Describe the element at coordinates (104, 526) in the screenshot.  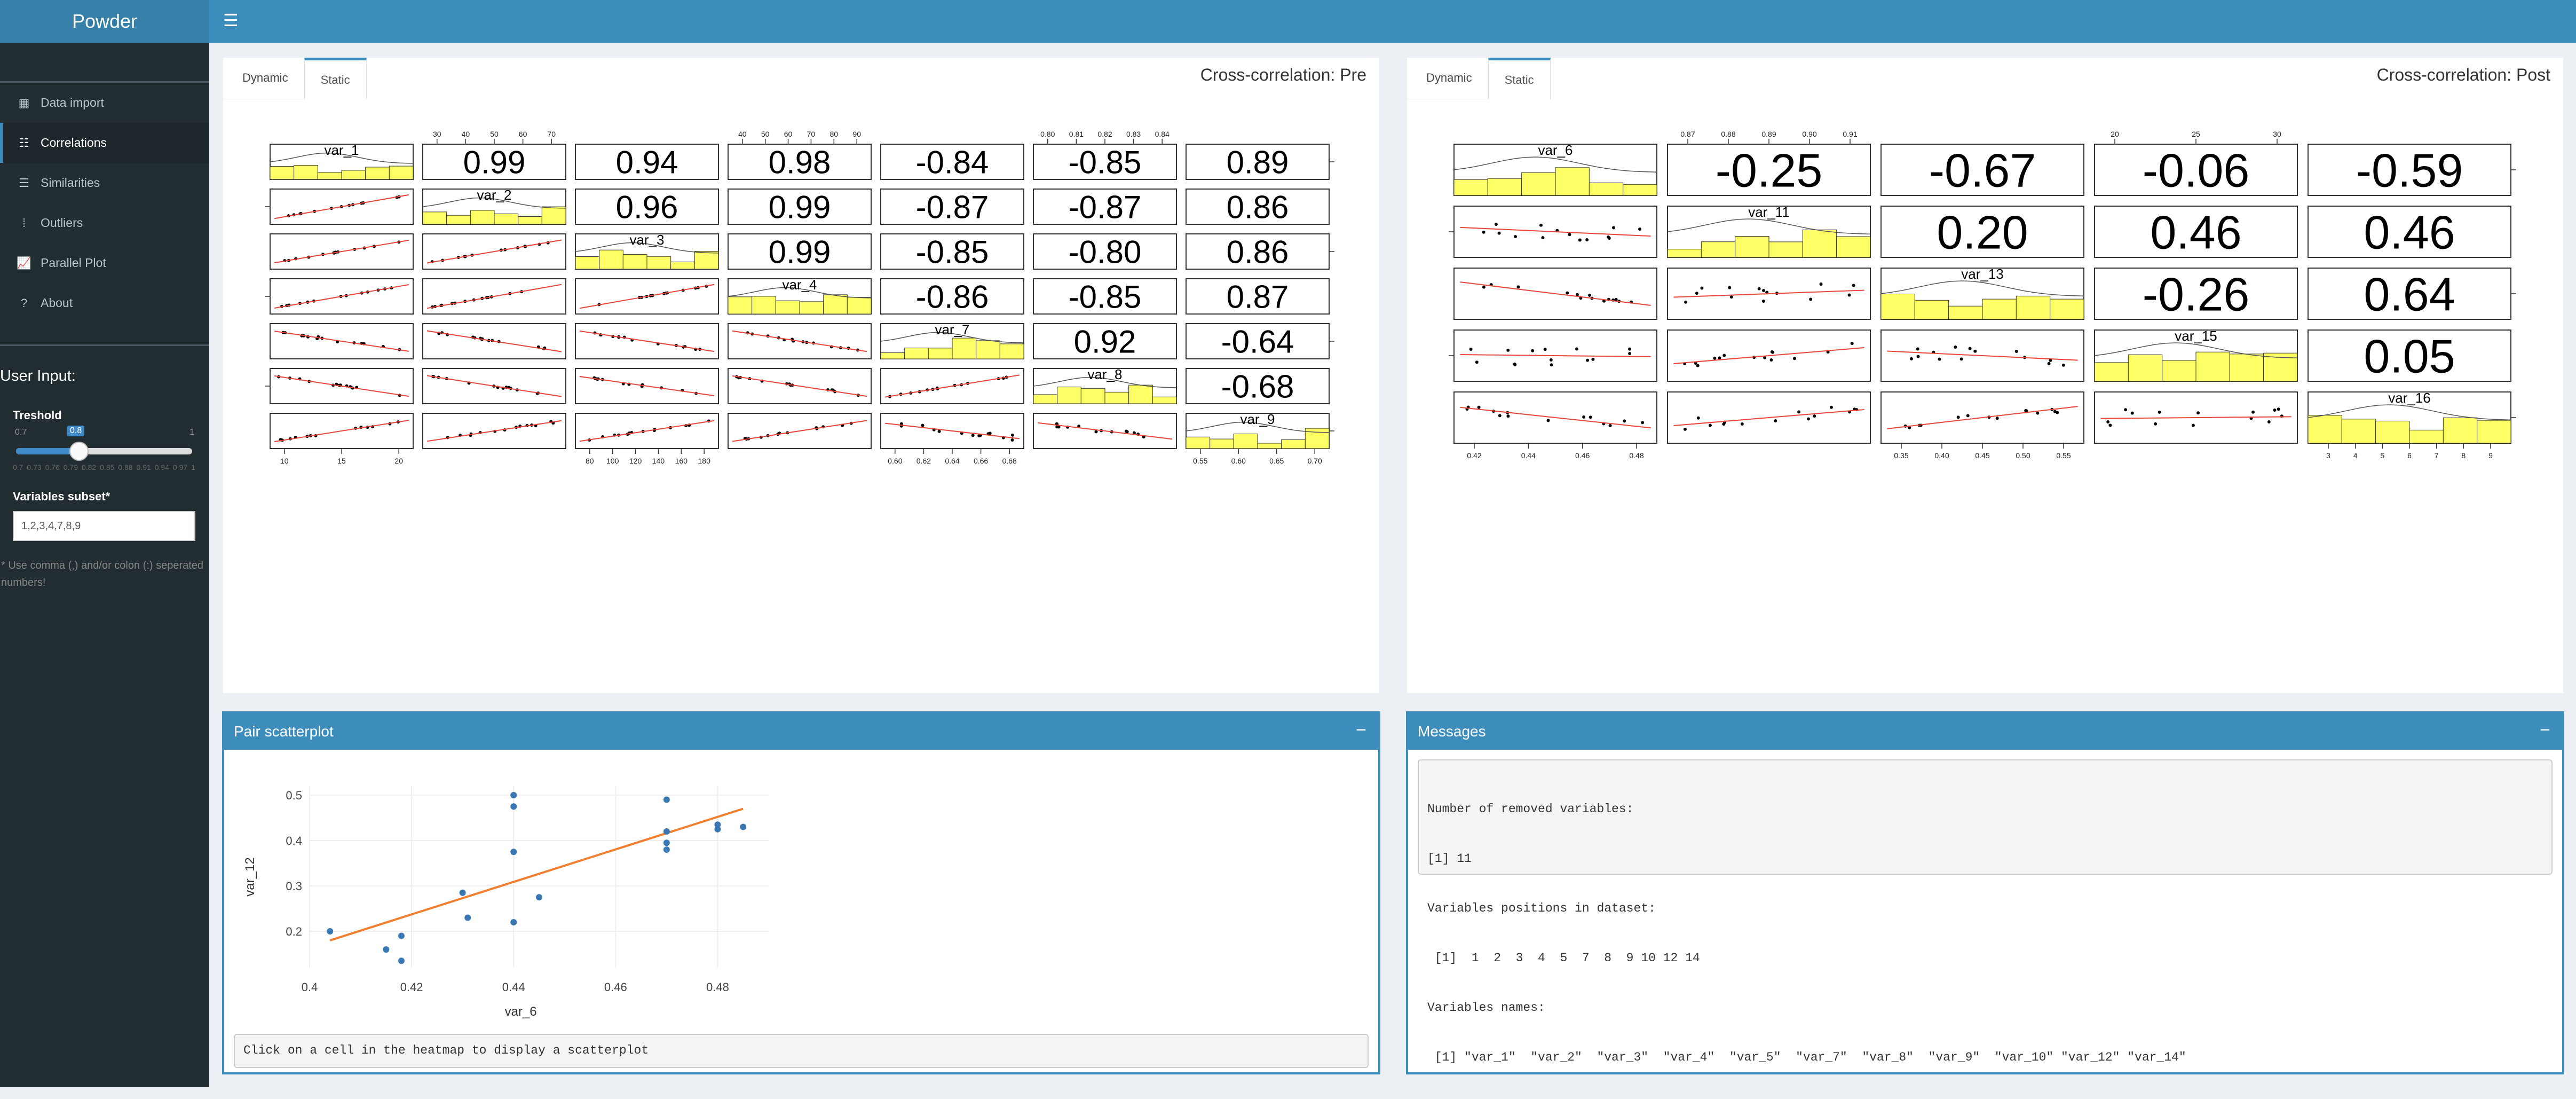
I see `variables-subset-input` at that location.